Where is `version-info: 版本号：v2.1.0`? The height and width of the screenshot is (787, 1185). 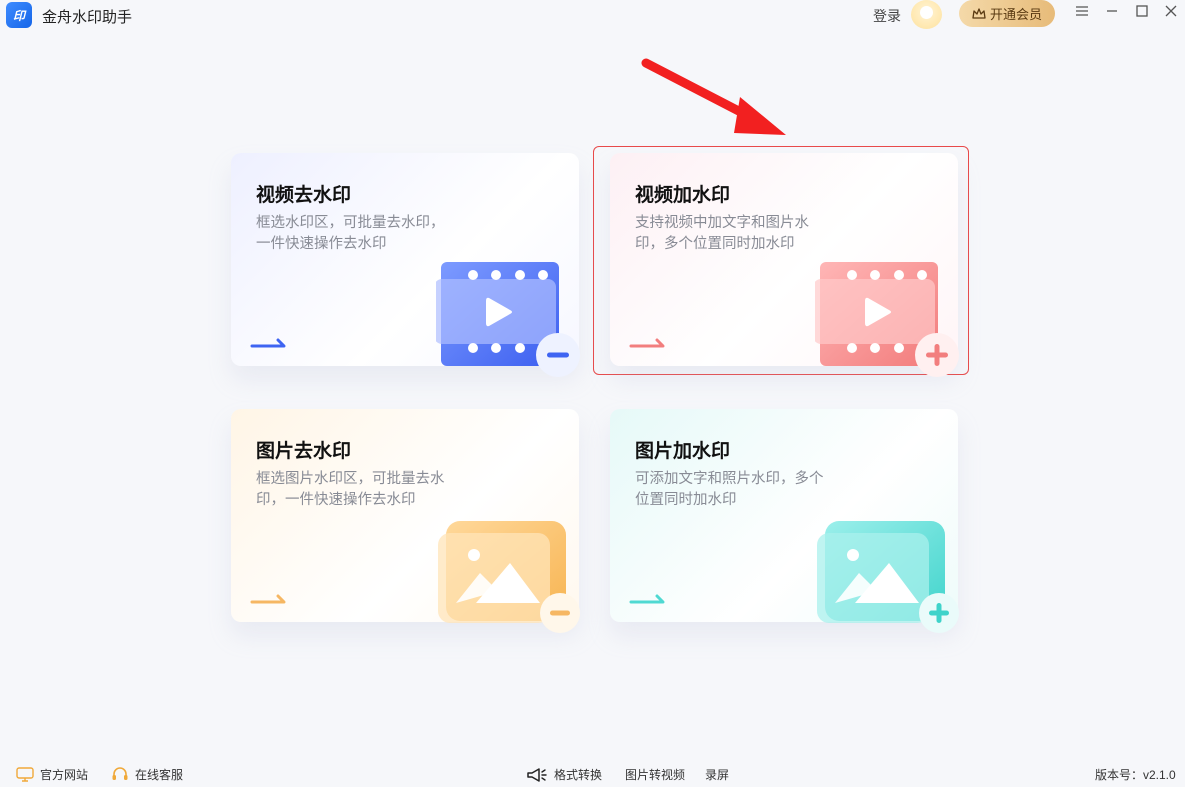 version-info: 版本号：v2.1.0 is located at coordinates (1135, 774).